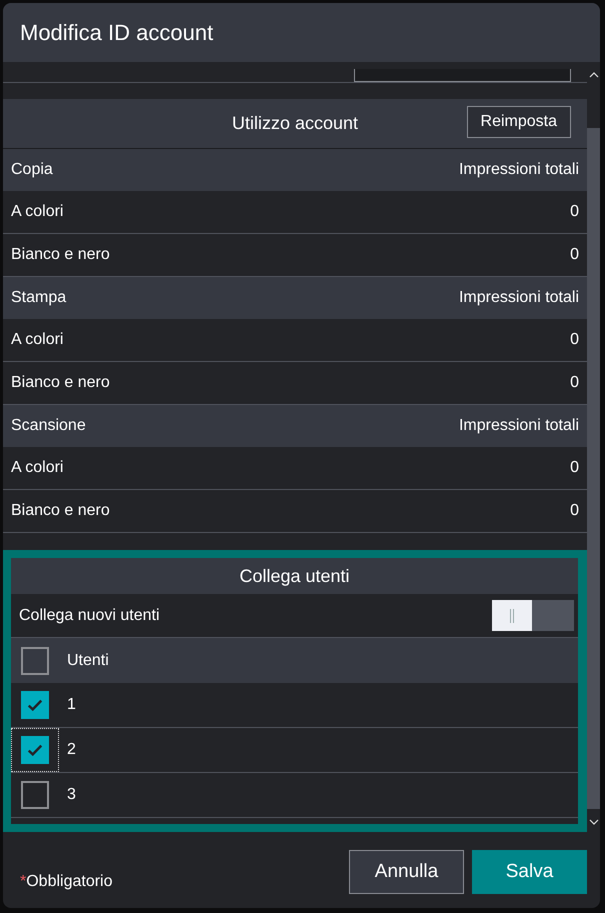 The width and height of the screenshot is (605, 913). Describe the element at coordinates (117, 33) in the screenshot. I see `dialog-title: Modifica ID account` at that location.